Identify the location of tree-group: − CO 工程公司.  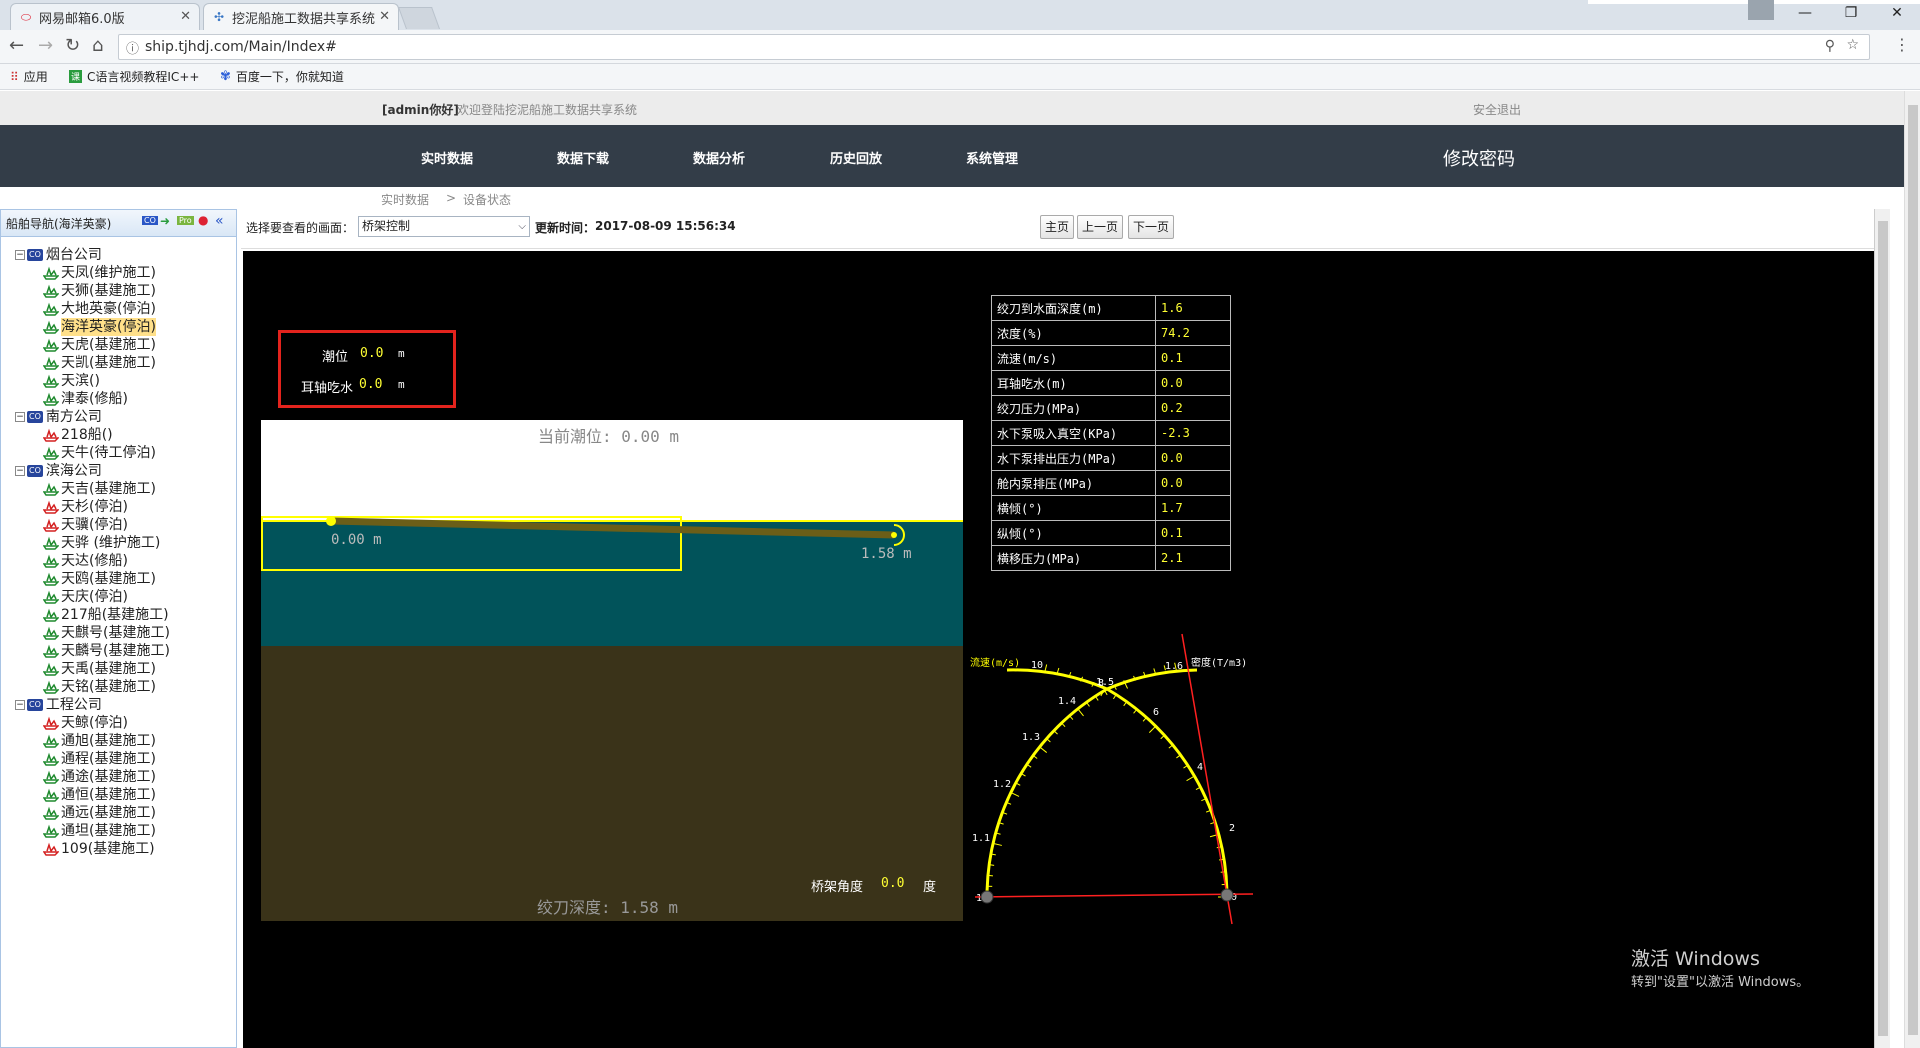
(118, 705).